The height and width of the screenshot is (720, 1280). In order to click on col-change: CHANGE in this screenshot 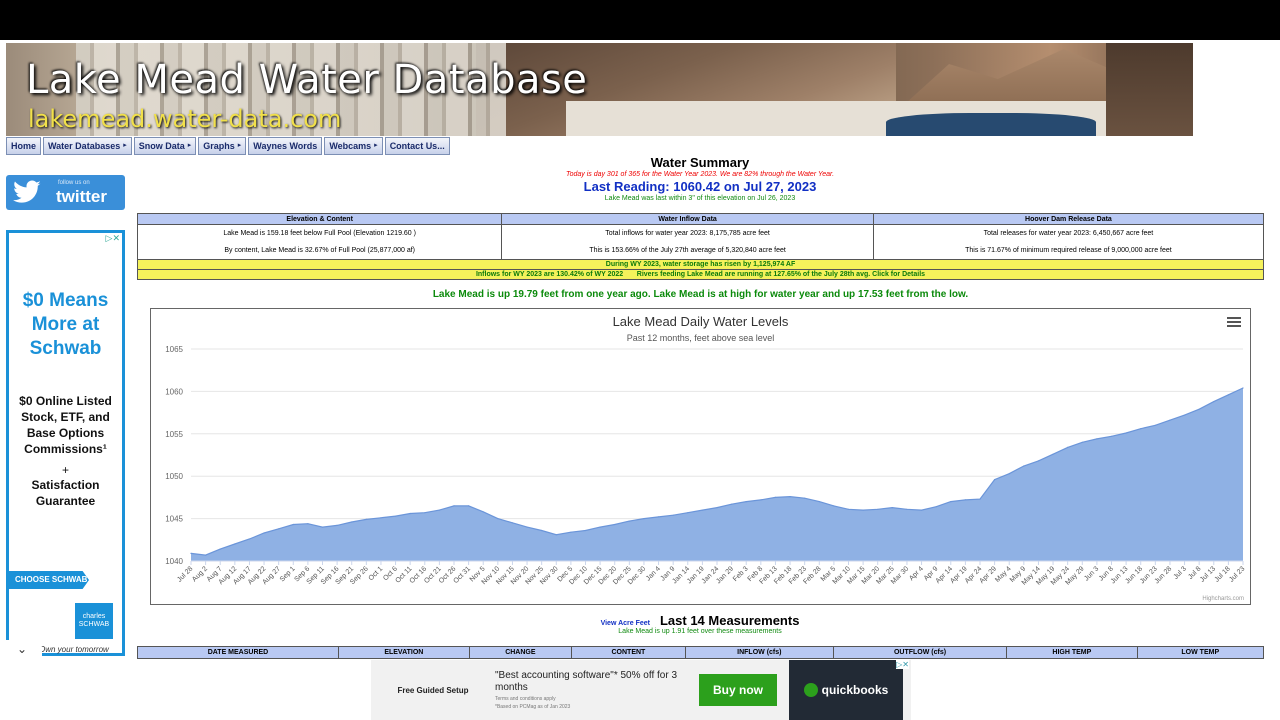, I will do `click(520, 652)`.